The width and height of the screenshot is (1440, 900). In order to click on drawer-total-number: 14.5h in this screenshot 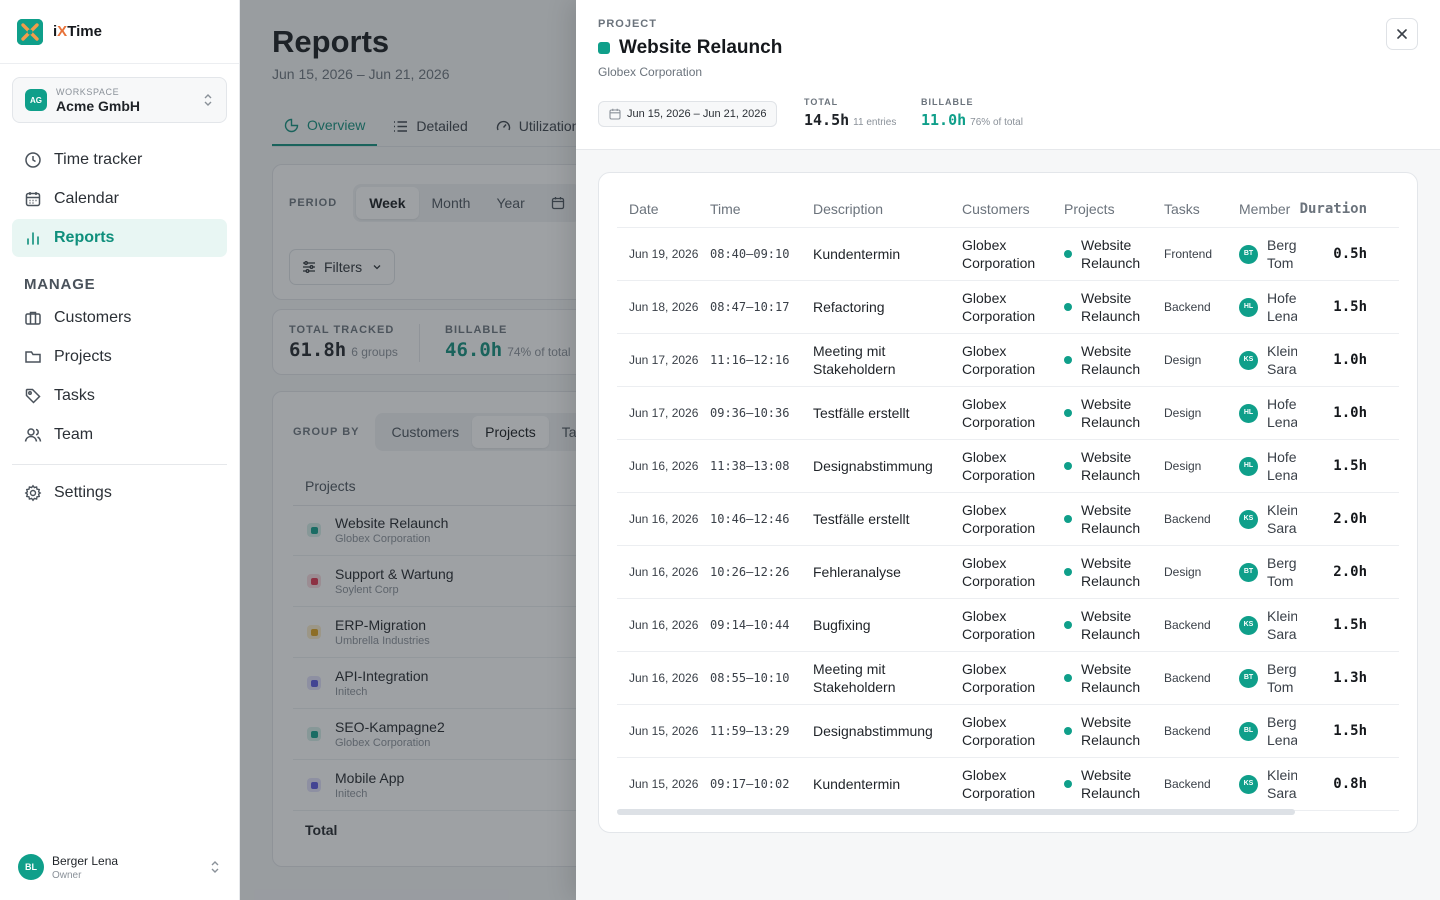, I will do `click(827, 120)`.